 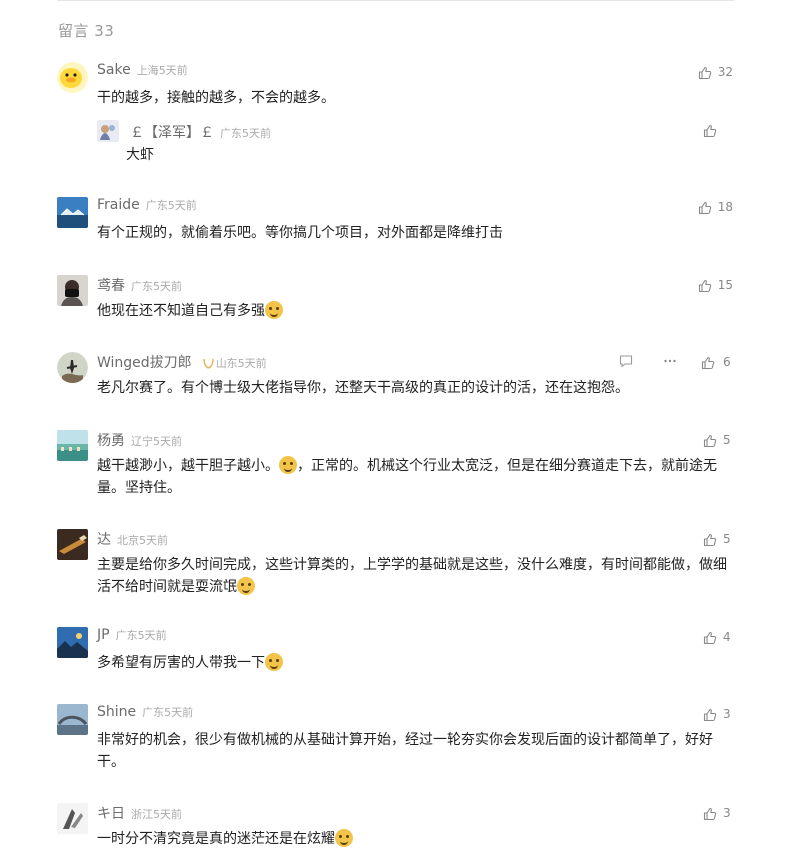 What do you see at coordinates (188, 466) in the screenshot?
I see `comment-text-part-1: 越干越渺小，越干胆子越小。` at bounding box center [188, 466].